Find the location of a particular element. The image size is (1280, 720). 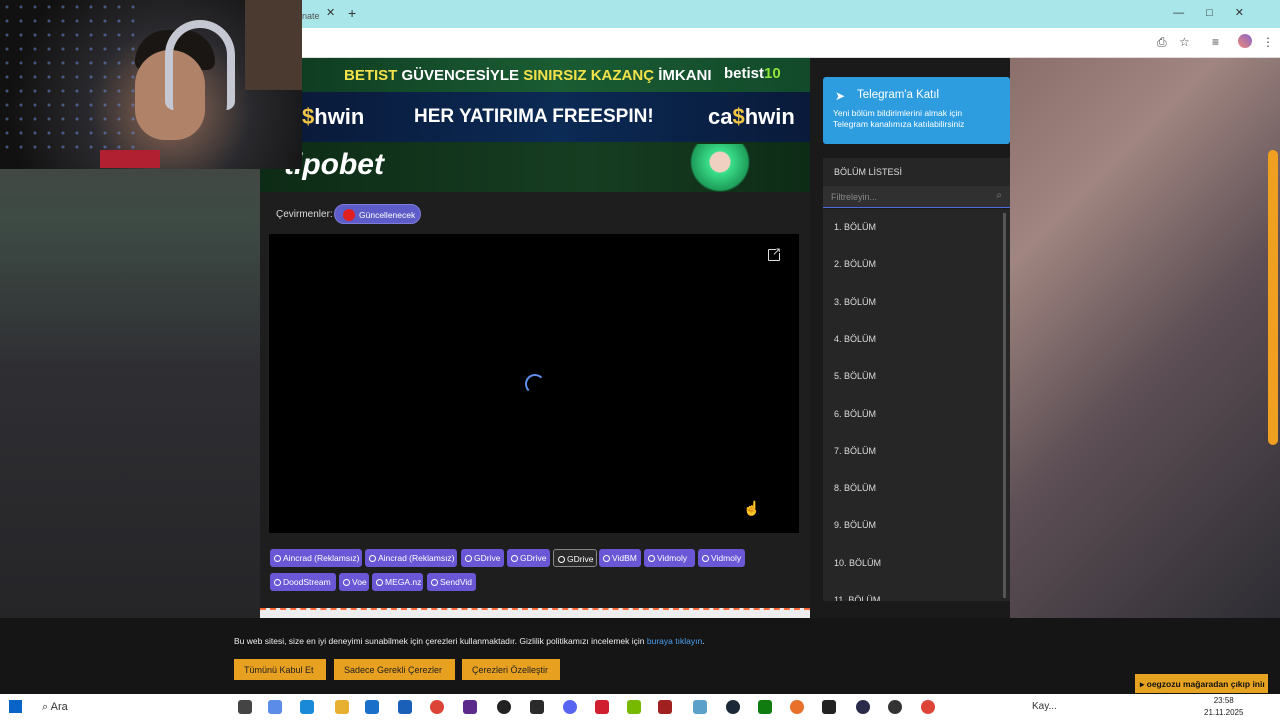

check-circle-icon is located at coordinates (561, 559).